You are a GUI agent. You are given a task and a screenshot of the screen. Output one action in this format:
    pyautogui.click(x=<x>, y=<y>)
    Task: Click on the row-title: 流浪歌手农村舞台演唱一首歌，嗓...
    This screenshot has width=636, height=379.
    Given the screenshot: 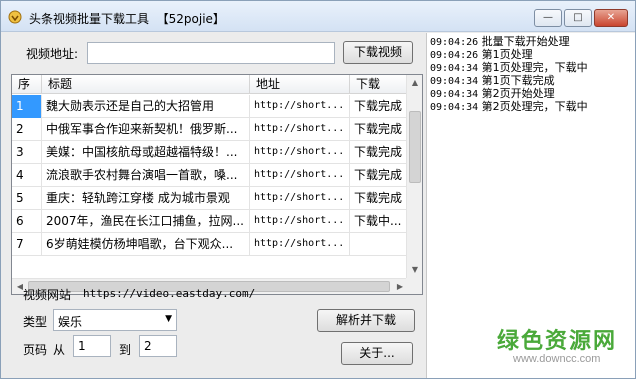 What is the action you would take?
    pyautogui.click(x=146, y=175)
    